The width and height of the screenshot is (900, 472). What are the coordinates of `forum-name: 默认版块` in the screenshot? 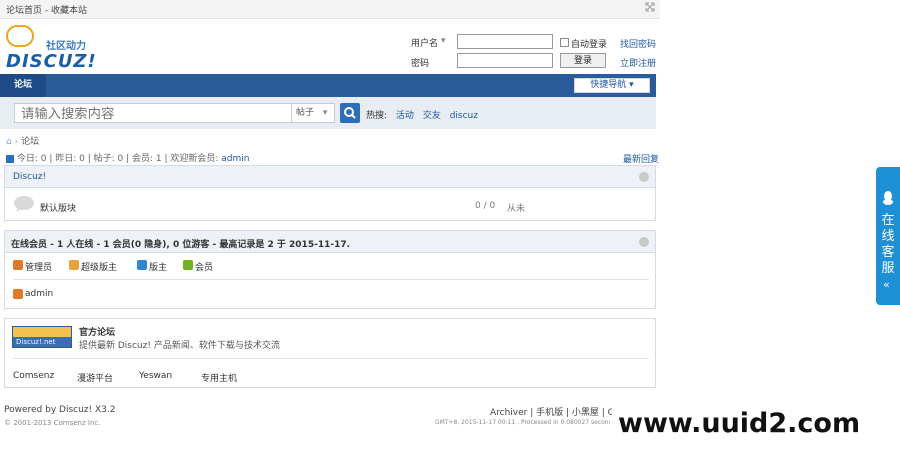 It's located at (58, 207).